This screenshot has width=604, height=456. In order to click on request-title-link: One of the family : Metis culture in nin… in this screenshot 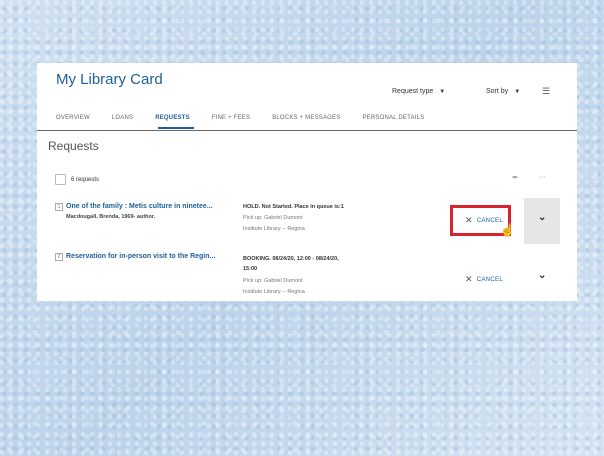, I will do `click(139, 206)`.